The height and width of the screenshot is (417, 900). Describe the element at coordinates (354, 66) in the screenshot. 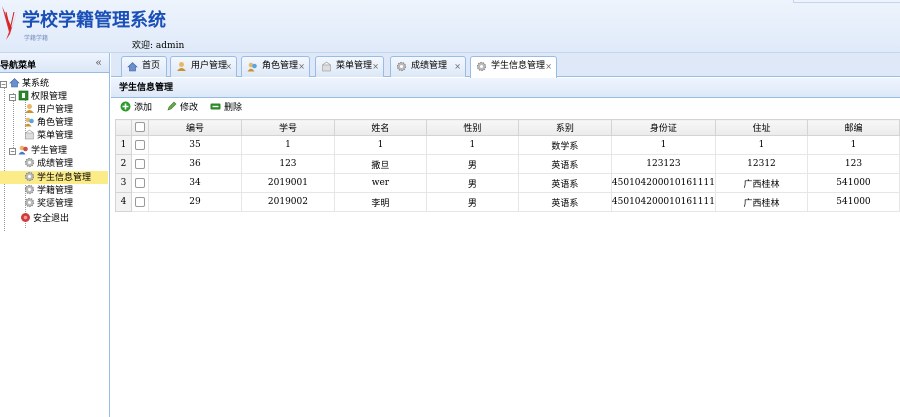

I see `tab-label: 菜单管理` at that location.